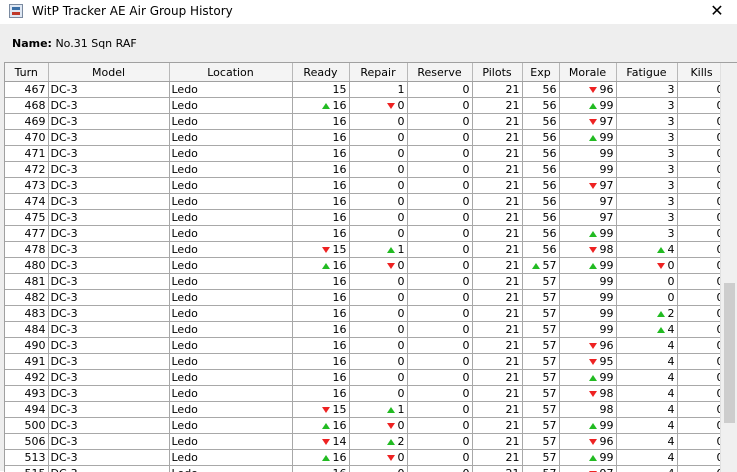 The height and width of the screenshot is (472, 737). Describe the element at coordinates (35, 313) in the screenshot. I see `cell-value: 483` at that location.